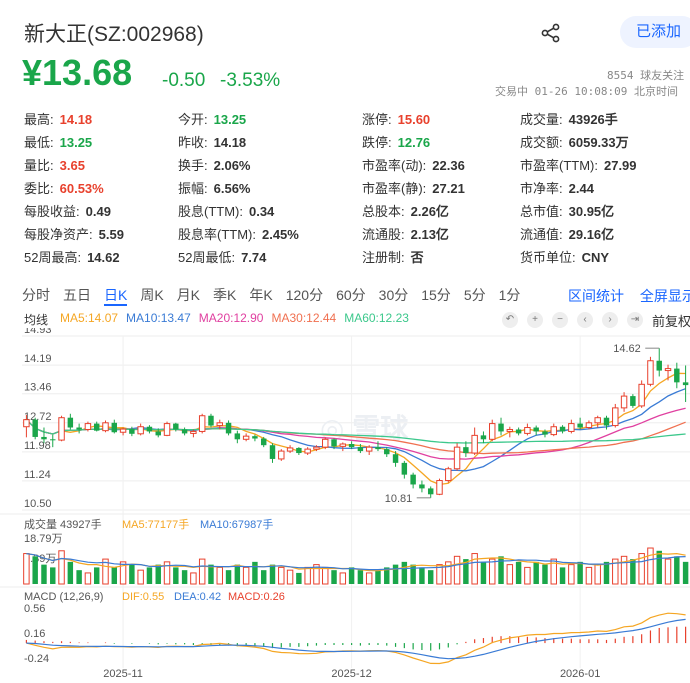 The image size is (690, 683). I want to click on quote-label: 注册制:, so click(383, 257).